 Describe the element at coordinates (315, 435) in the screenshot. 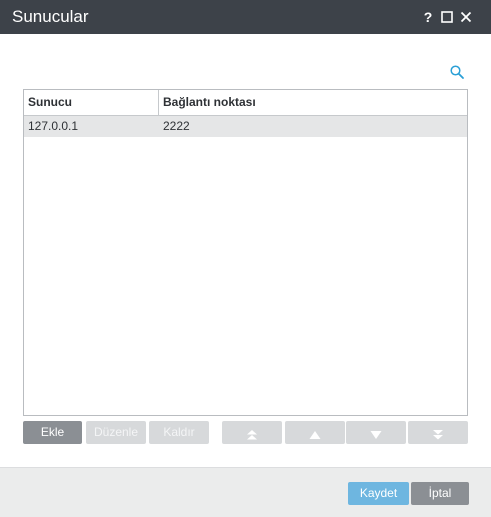

I see `triangle-up-icon` at that location.